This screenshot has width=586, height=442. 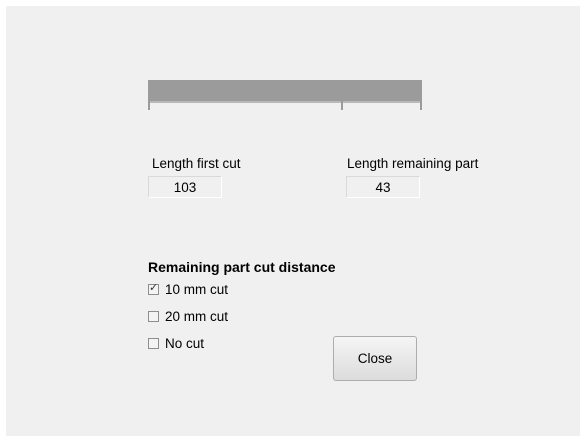 What do you see at coordinates (197, 289) in the screenshot?
I see `option-10mm-label: 10 mm cut` at bounding box center [197, 289].